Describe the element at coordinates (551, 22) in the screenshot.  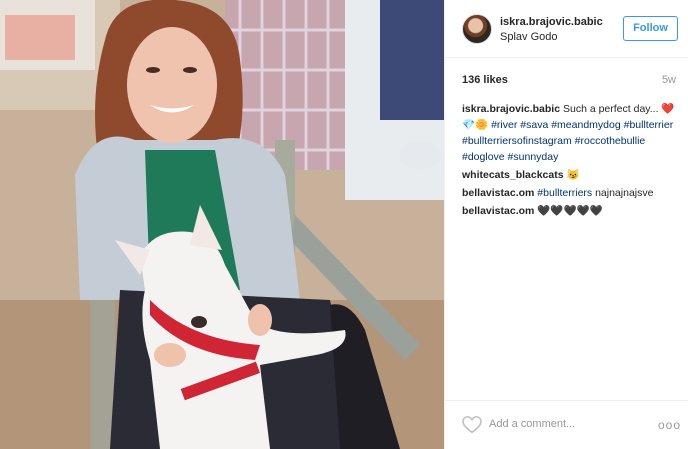
I see `post-username: iskra.brajovic.babic` at that location.